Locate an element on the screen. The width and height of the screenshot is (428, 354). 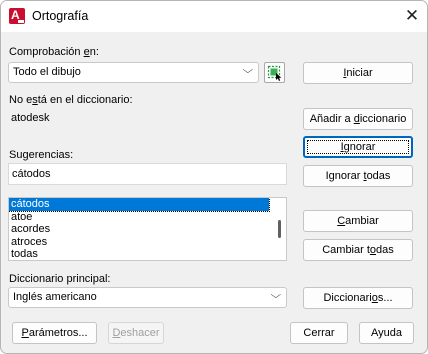
main-dictionary-value: Inglés americano is located at coordinates (55, 297).